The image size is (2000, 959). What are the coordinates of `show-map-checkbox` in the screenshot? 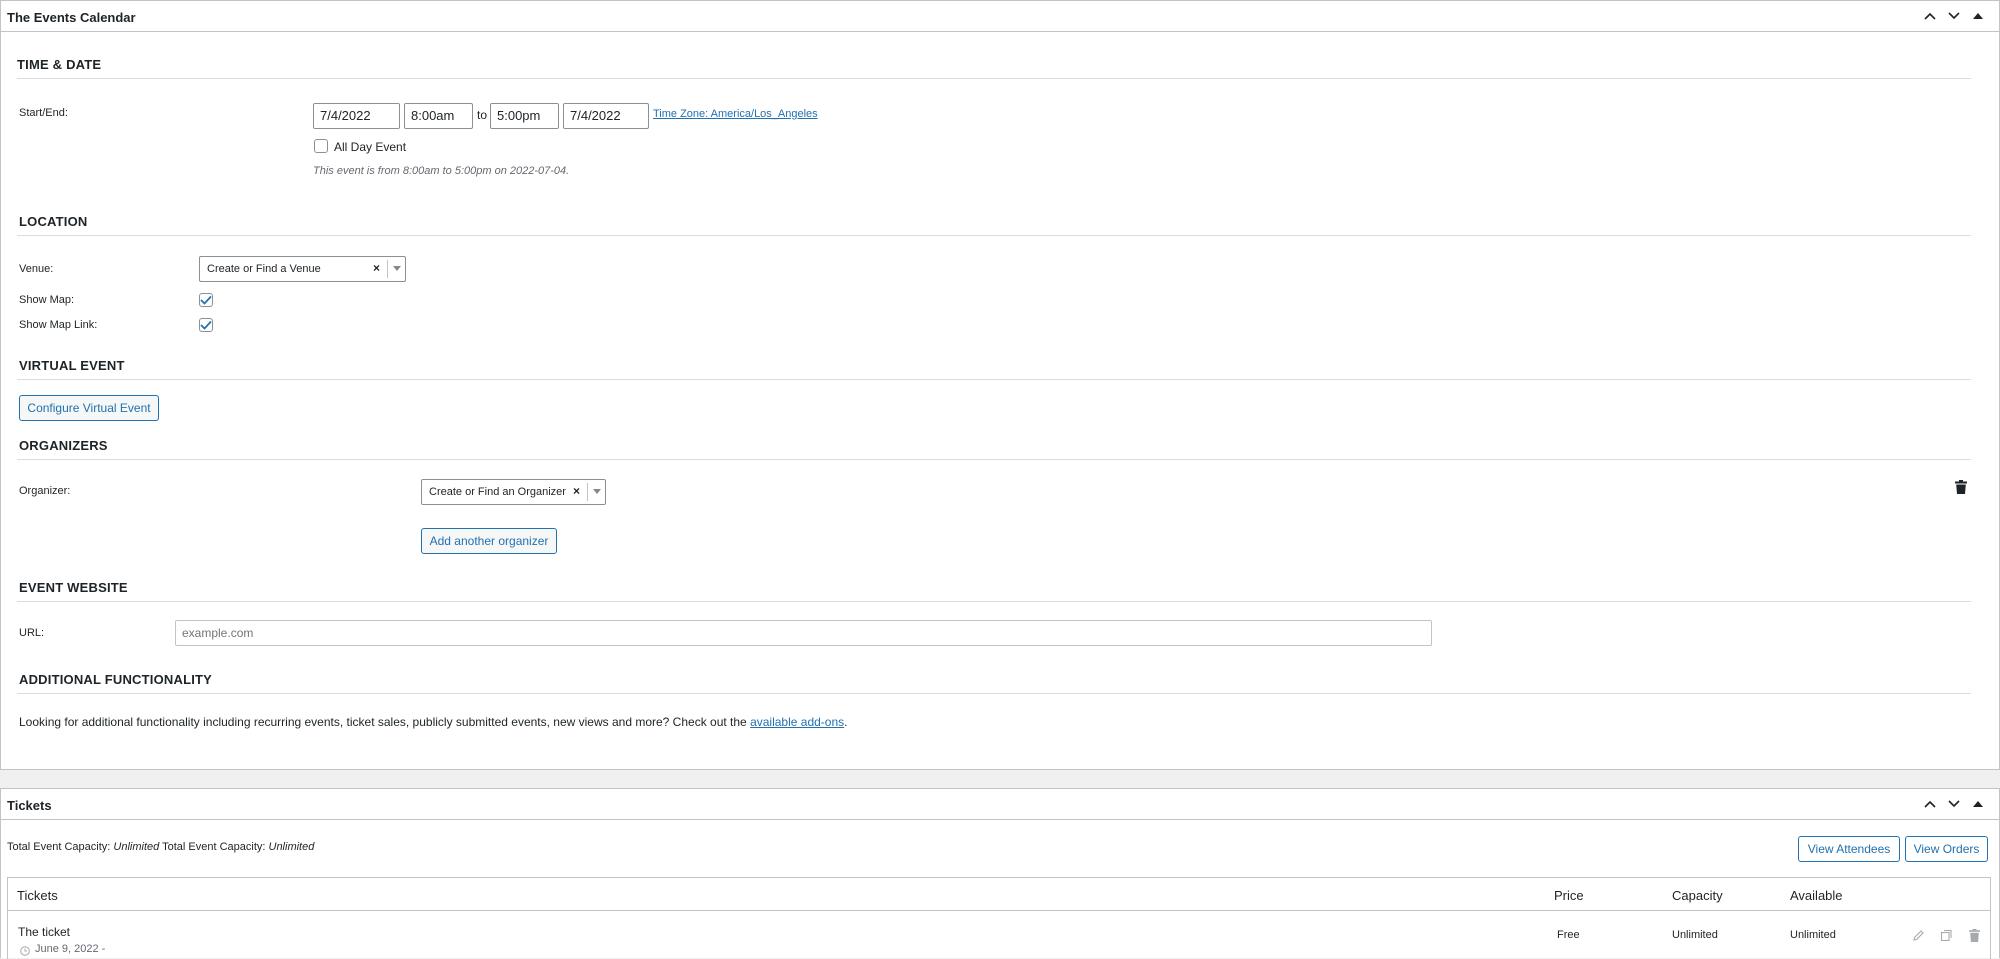 It's located at (206, 300).